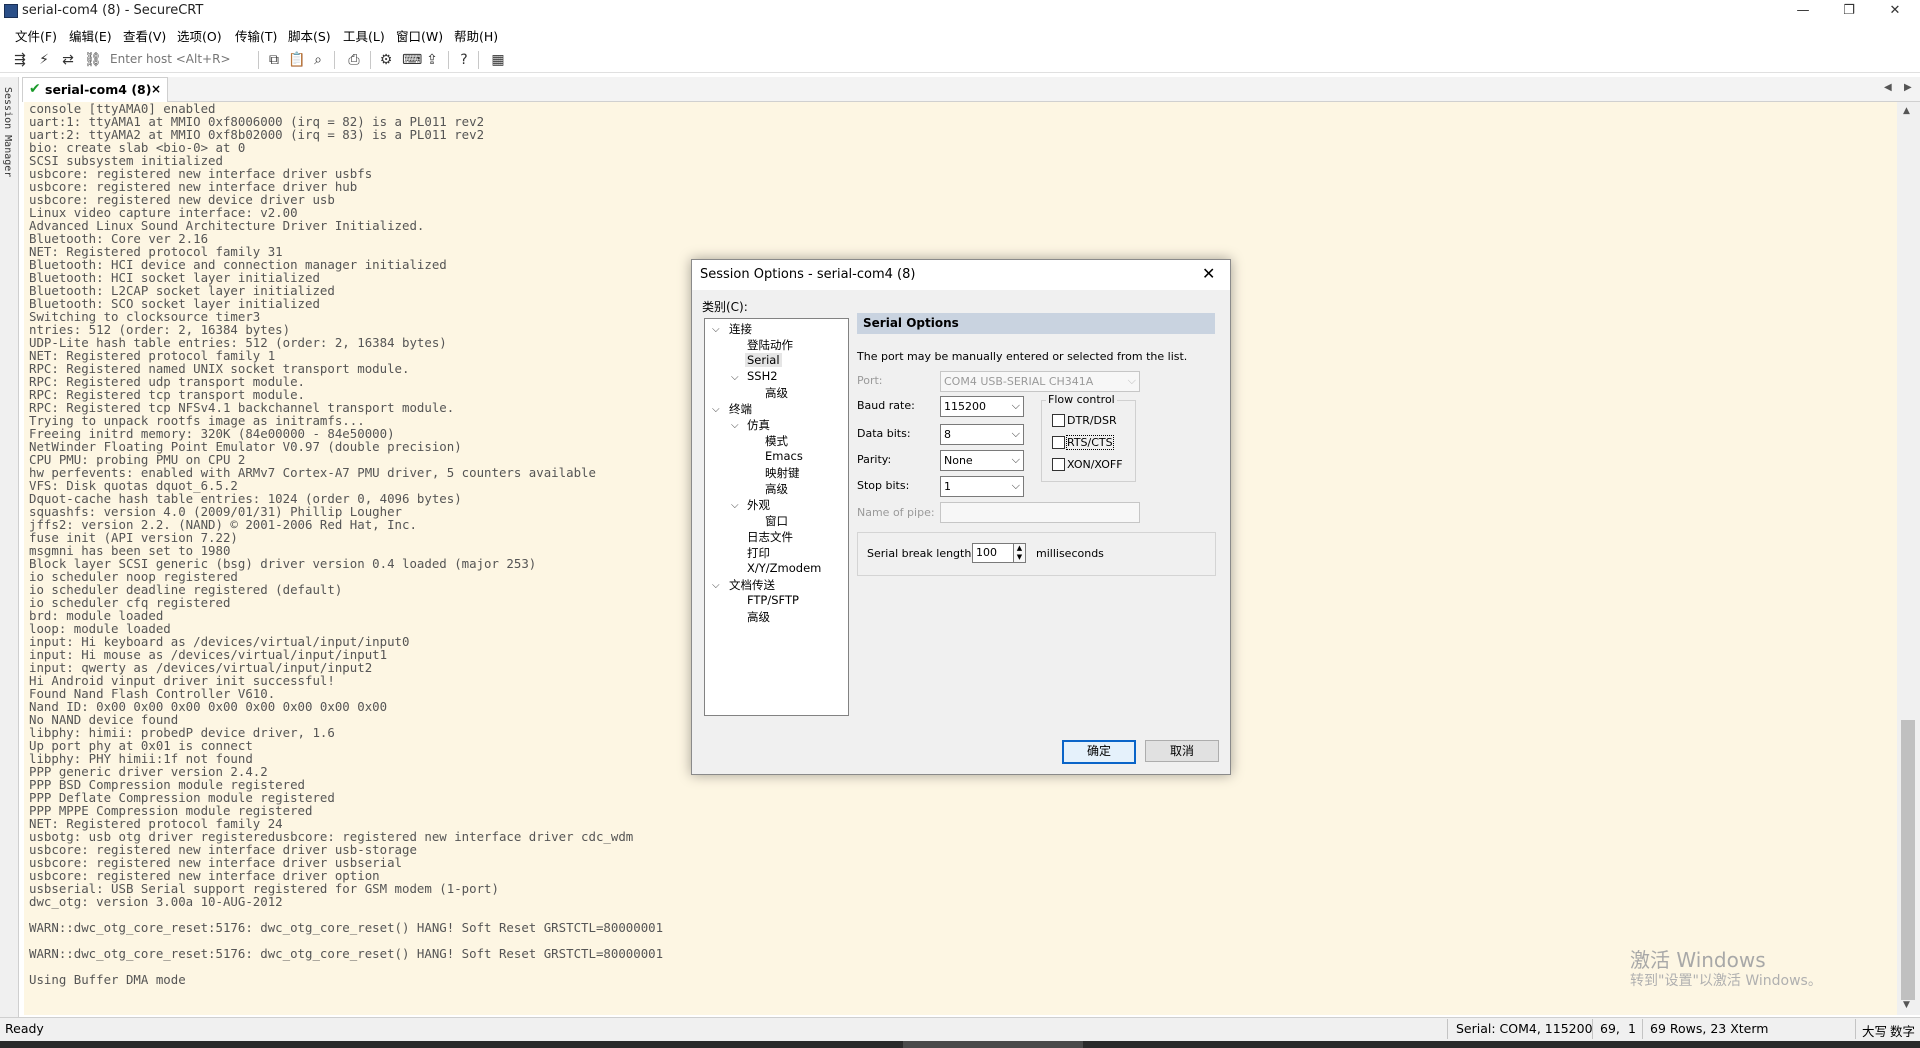  Describe the element at coordinates (334, 60) in the screenshot. I see `toolbar-separator` at that location.